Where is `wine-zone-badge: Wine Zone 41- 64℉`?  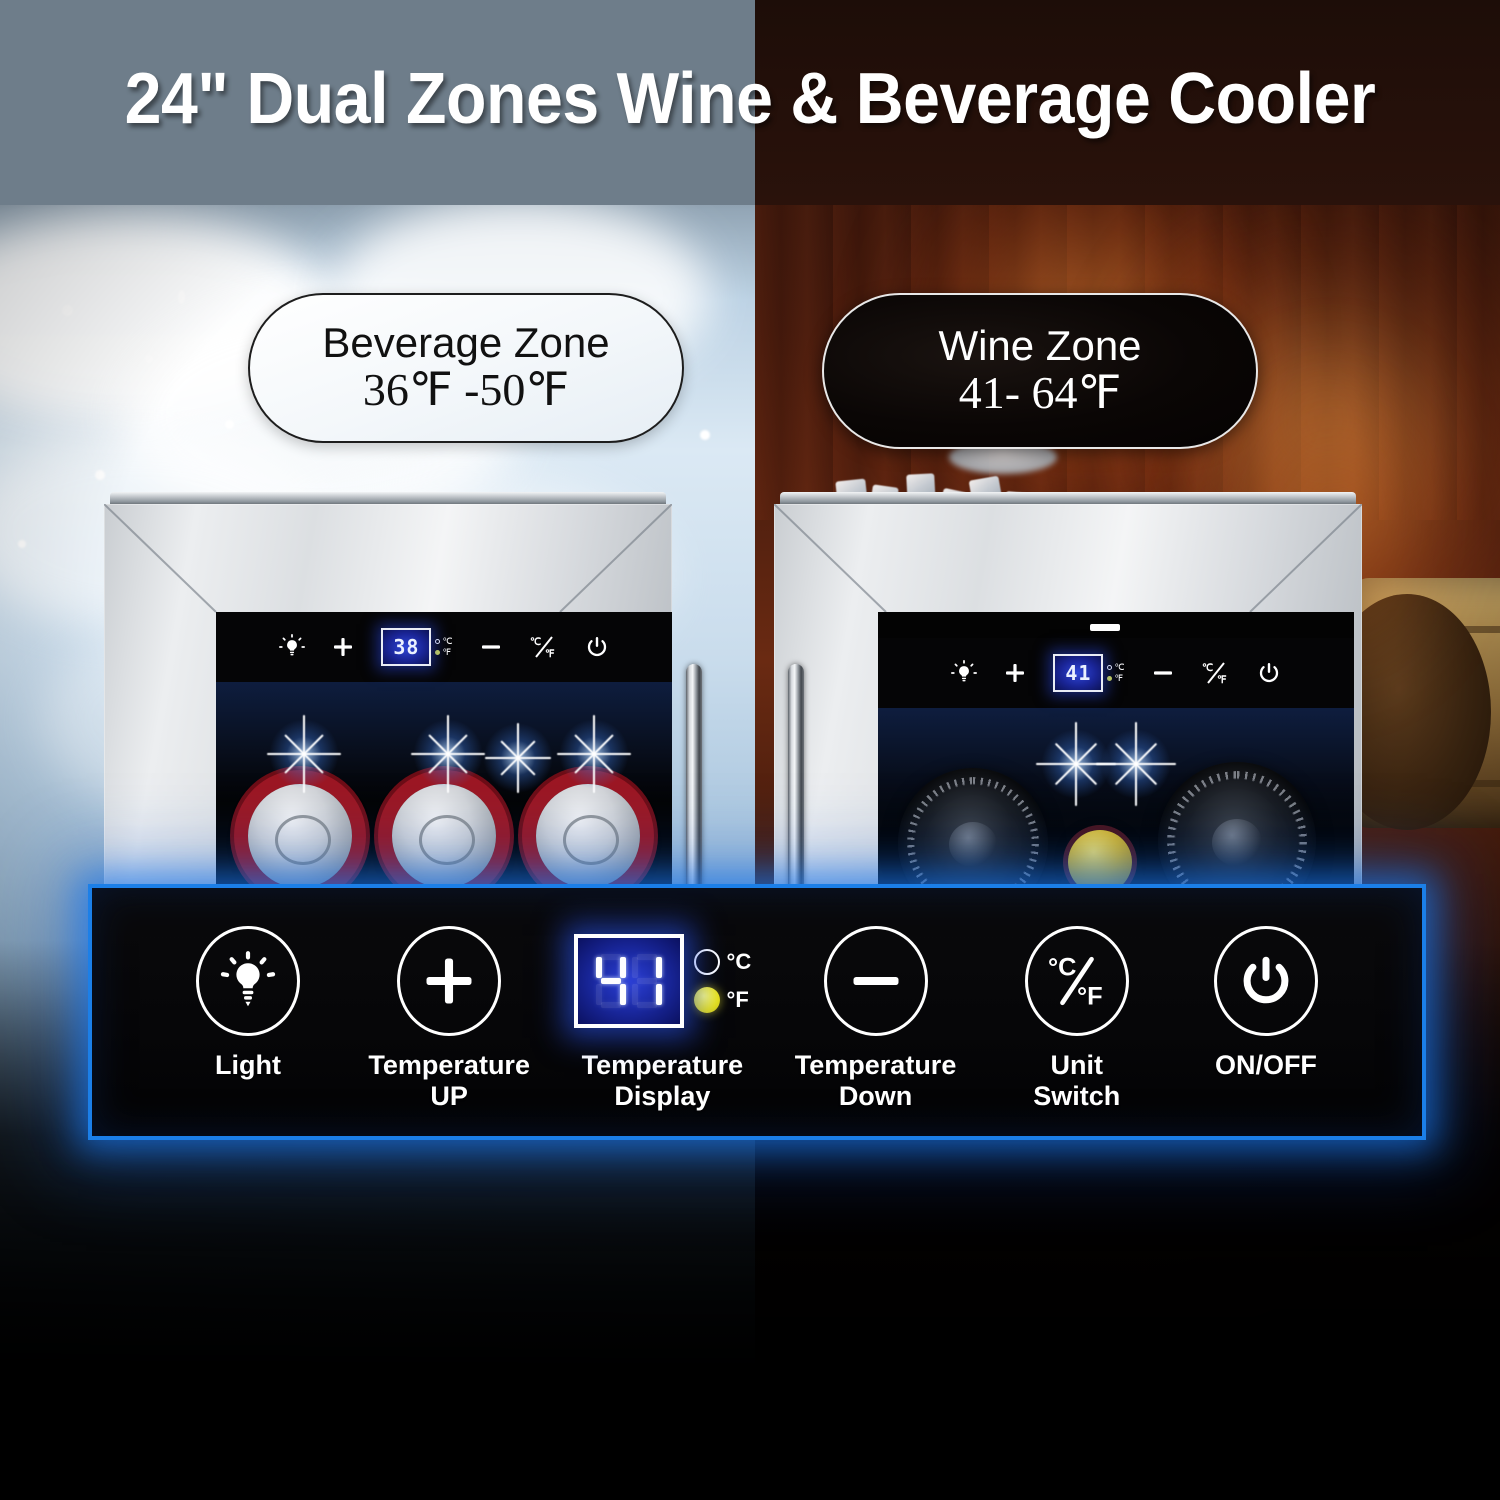
wine-zone-badge: Wine Zone 41- 64℉ is located at coordinates (1040, 371).